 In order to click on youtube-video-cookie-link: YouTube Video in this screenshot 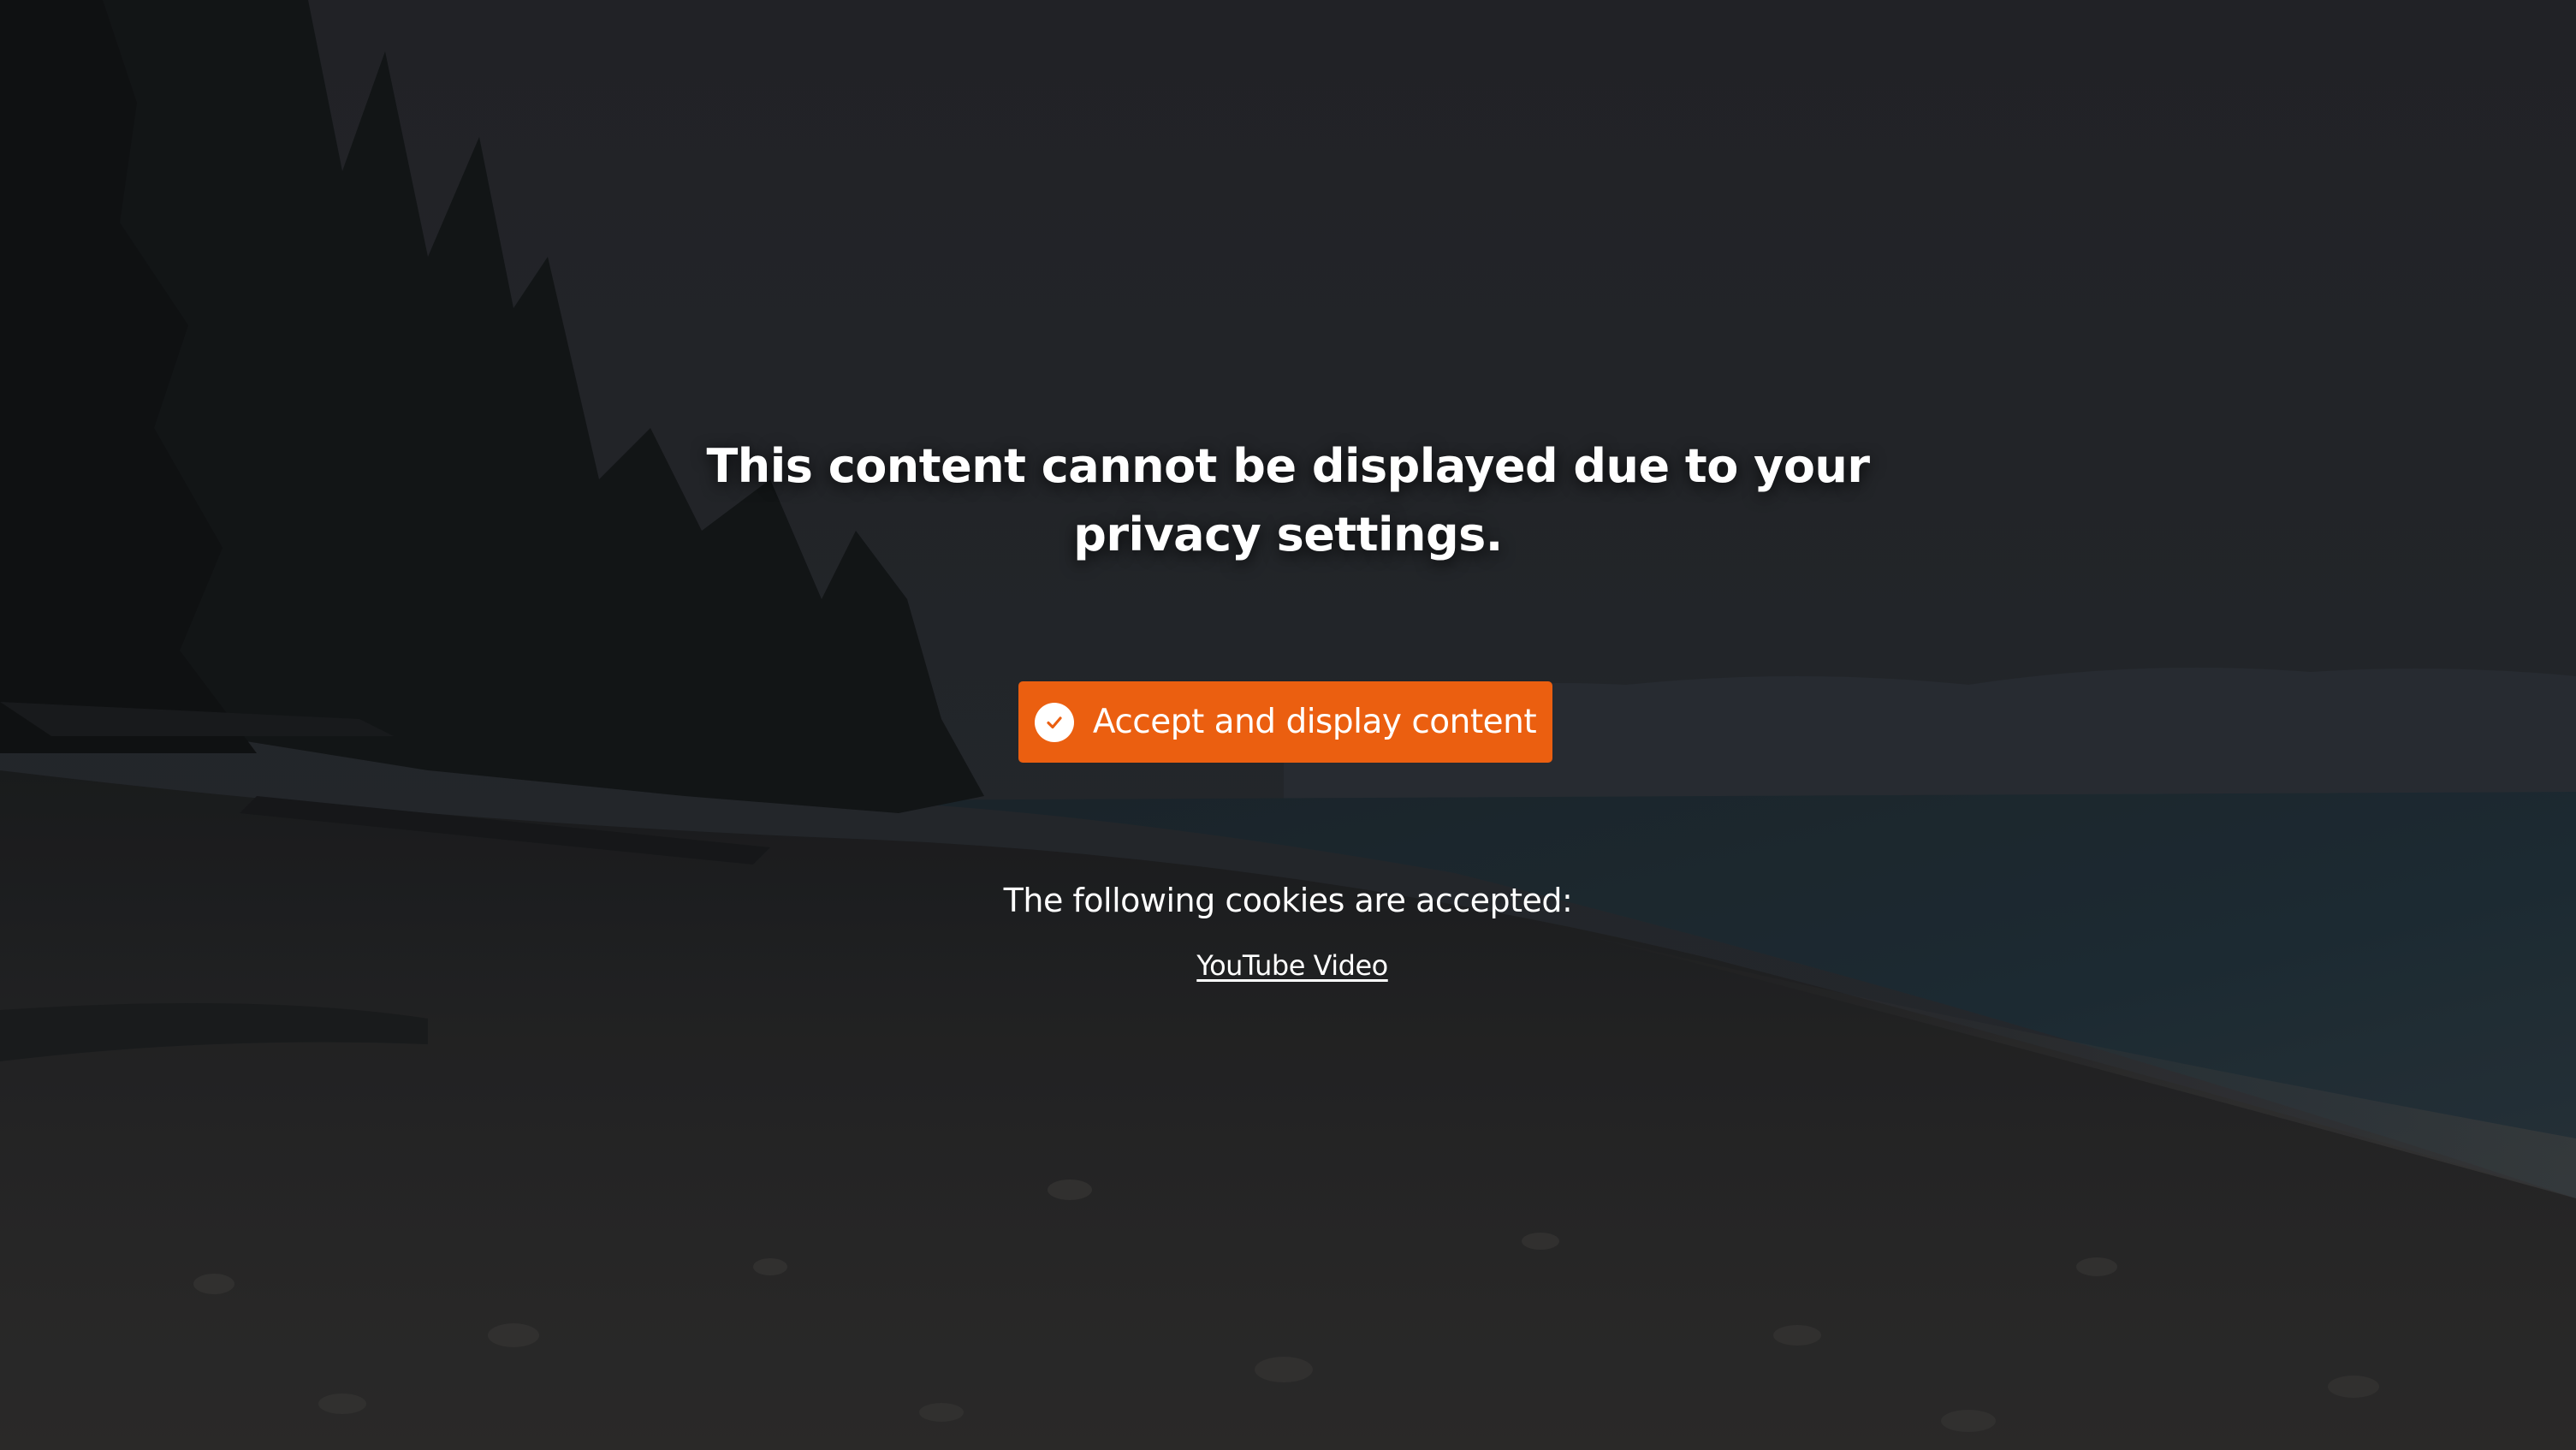, I will do `click(1292, 965)`.